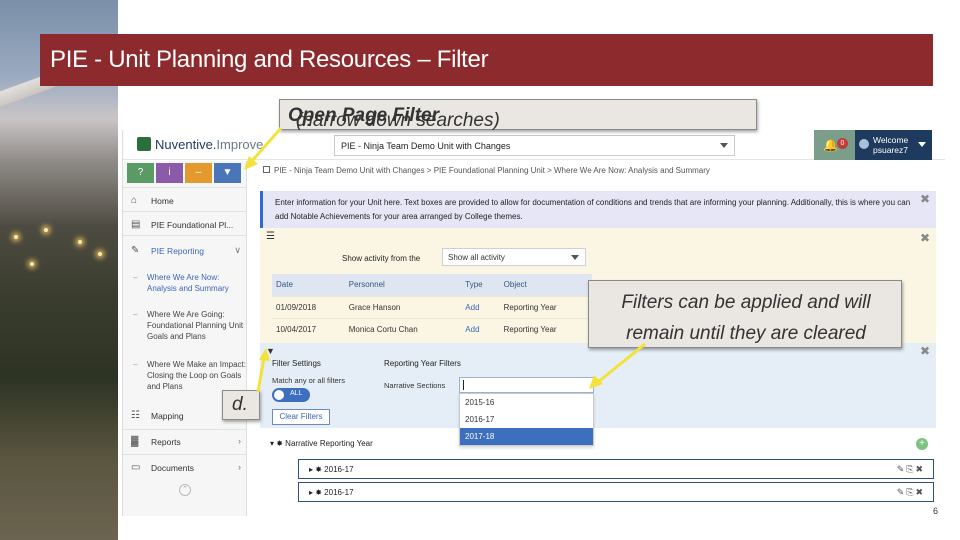  Describe the element at coordinates (266, 145) in the screenshot. I see `arrow-to-filter-button` at that location.